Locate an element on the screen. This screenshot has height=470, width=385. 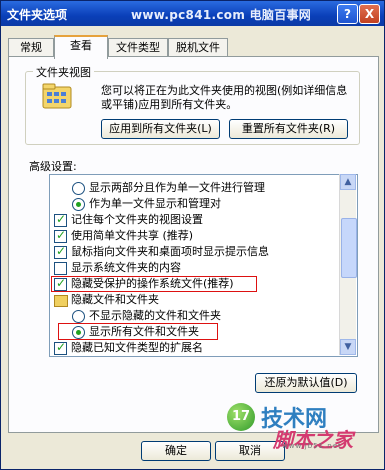
ok-button: 确定 is located at coordinates (176, 451).